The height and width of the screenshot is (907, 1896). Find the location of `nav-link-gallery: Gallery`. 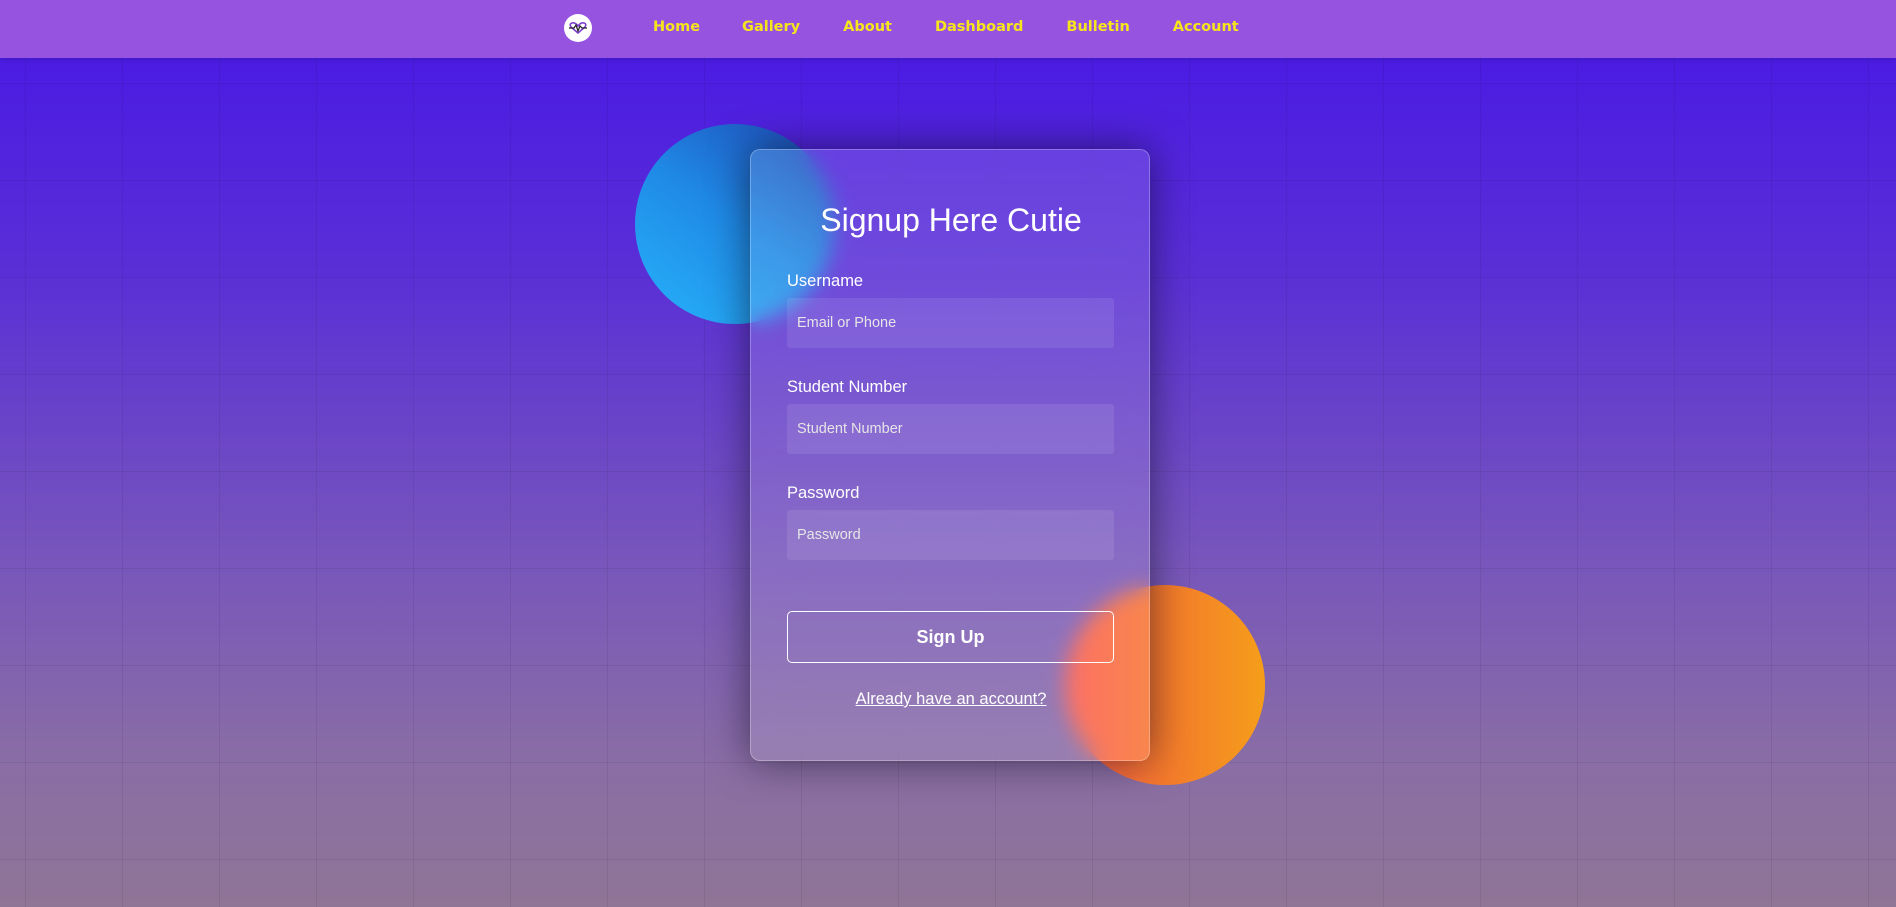

nav-link-gallery: Gallery is located at coordinates (771, 27).